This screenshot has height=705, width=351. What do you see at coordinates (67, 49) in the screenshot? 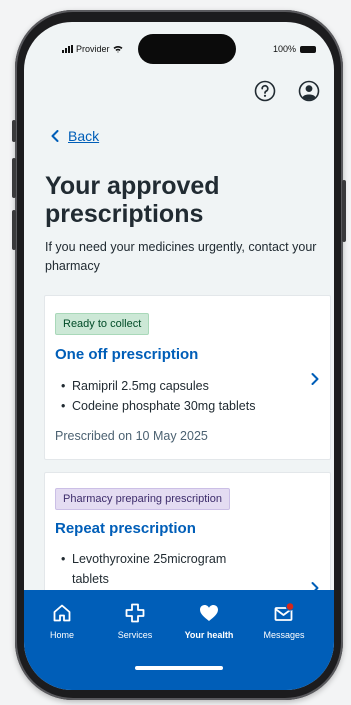
I see `signal-icon` at bounding box center [67, 49].